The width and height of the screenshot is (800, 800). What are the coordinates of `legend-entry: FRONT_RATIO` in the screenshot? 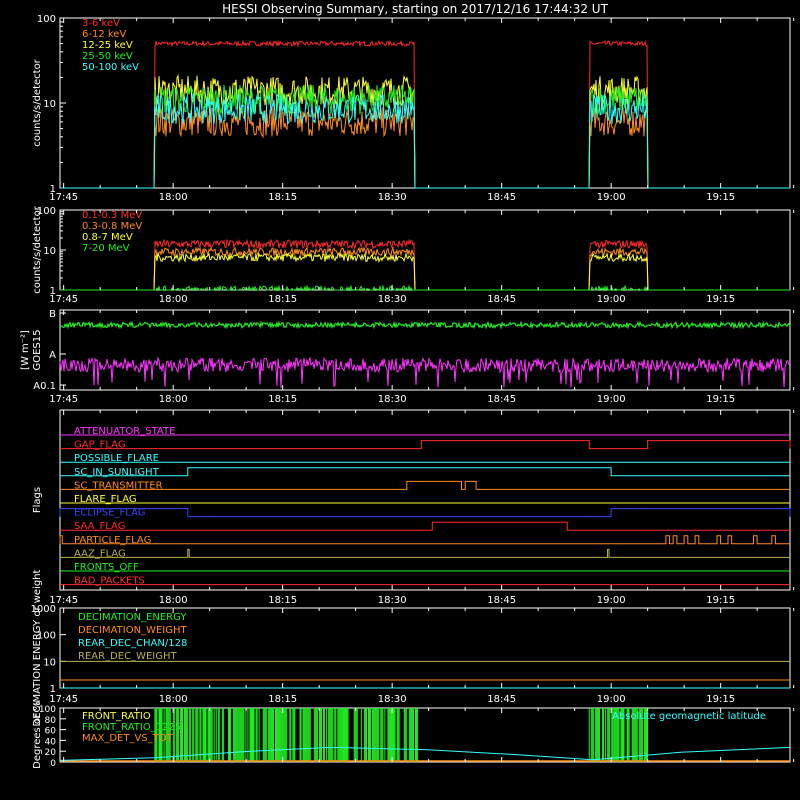 It's located at (116, 716).